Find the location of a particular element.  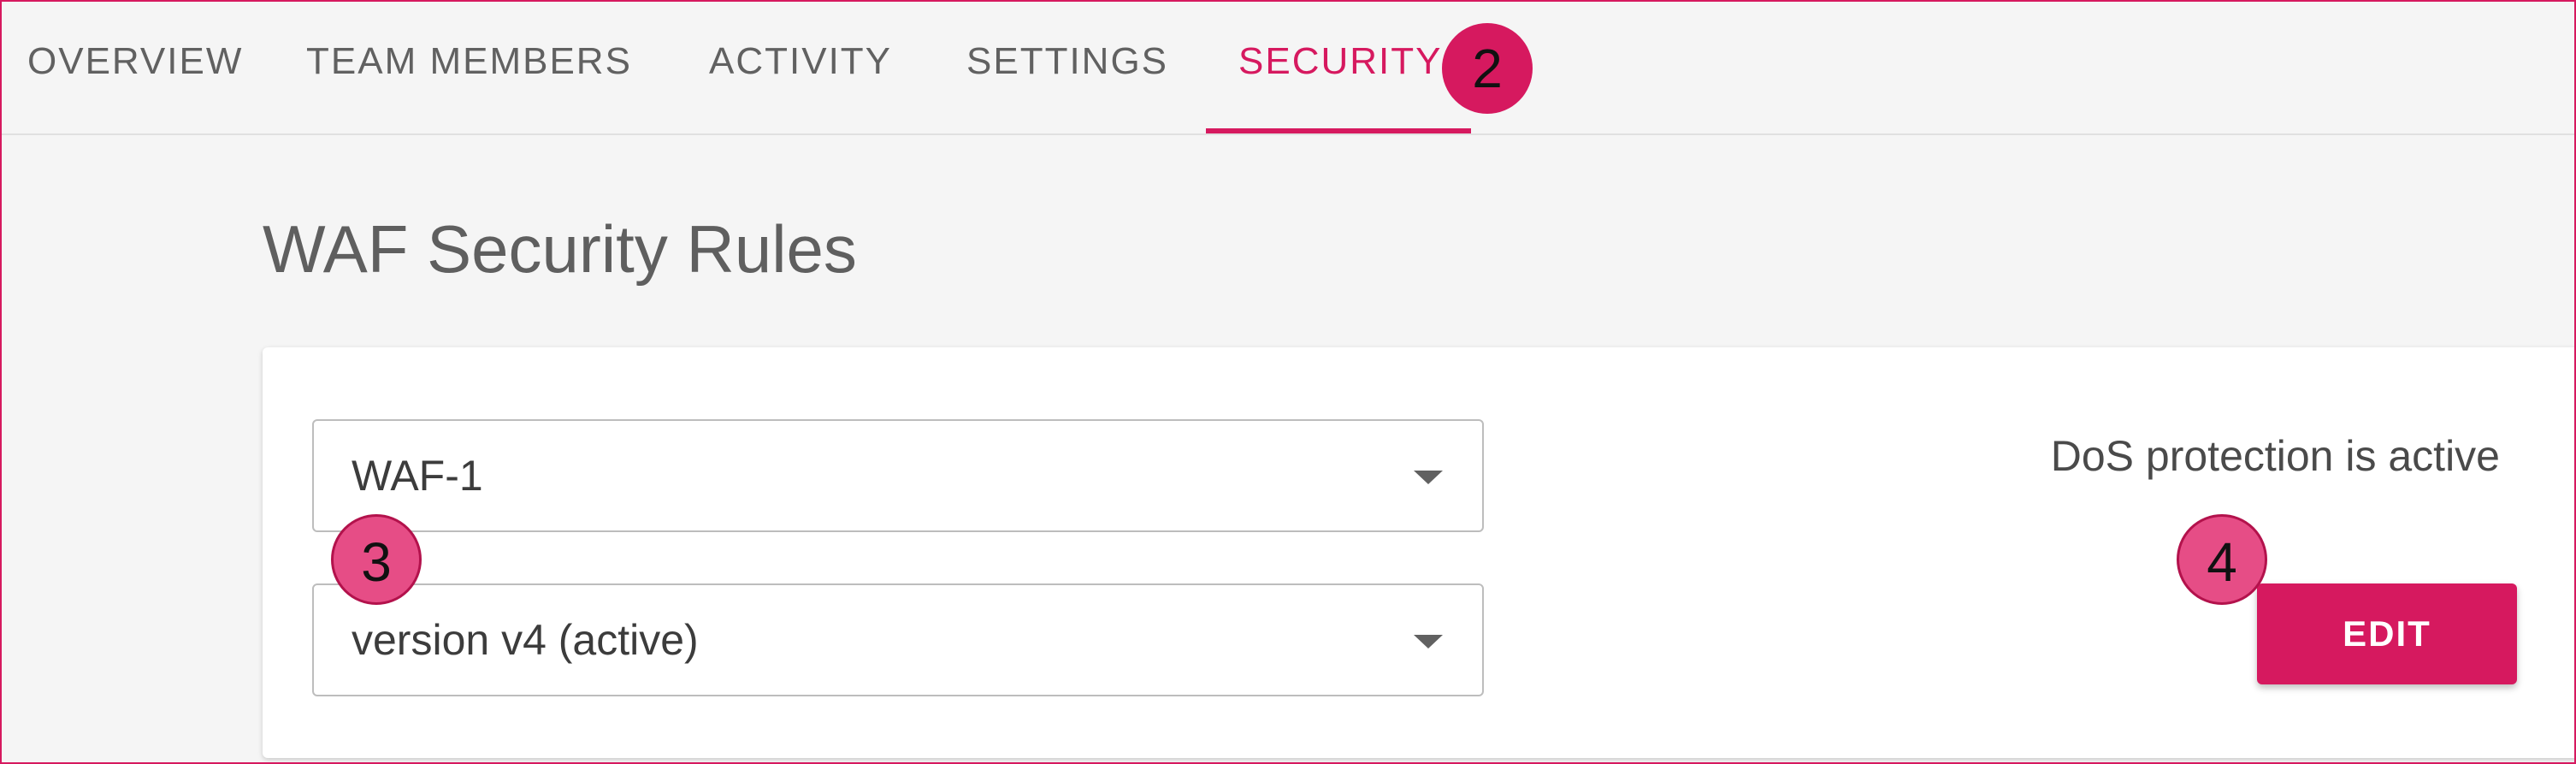

waf-version-select: version v4 (active) is located at coordinates (898, 639).